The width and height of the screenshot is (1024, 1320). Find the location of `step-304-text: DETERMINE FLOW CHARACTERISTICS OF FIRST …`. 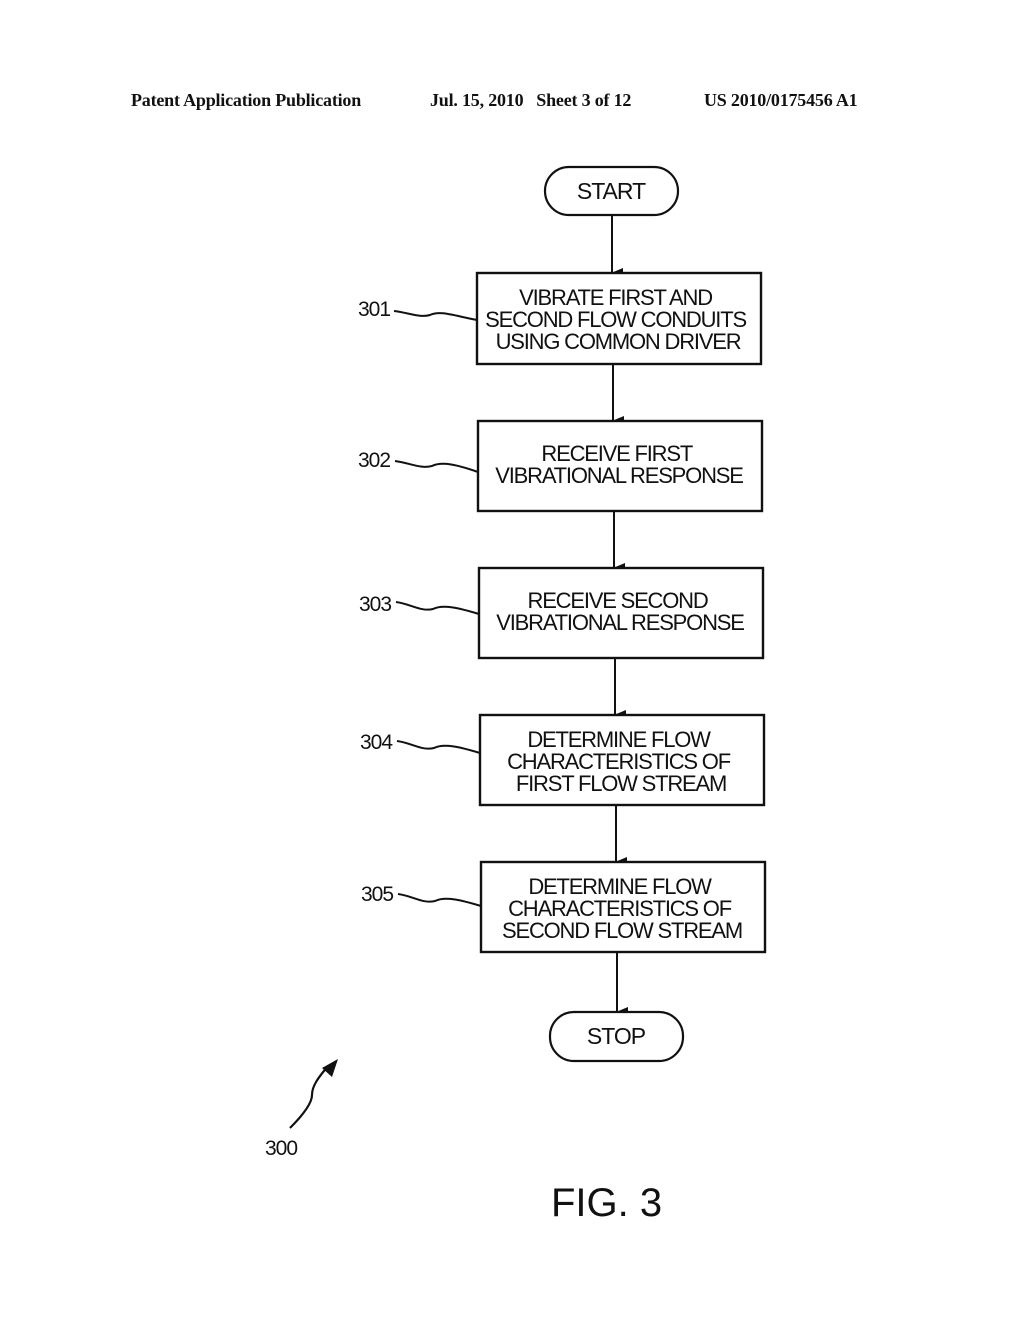

step-304-text: DETERMINE FLOW CHARACTERISTICS OF FIRST … is located at coordinates (621, 761).